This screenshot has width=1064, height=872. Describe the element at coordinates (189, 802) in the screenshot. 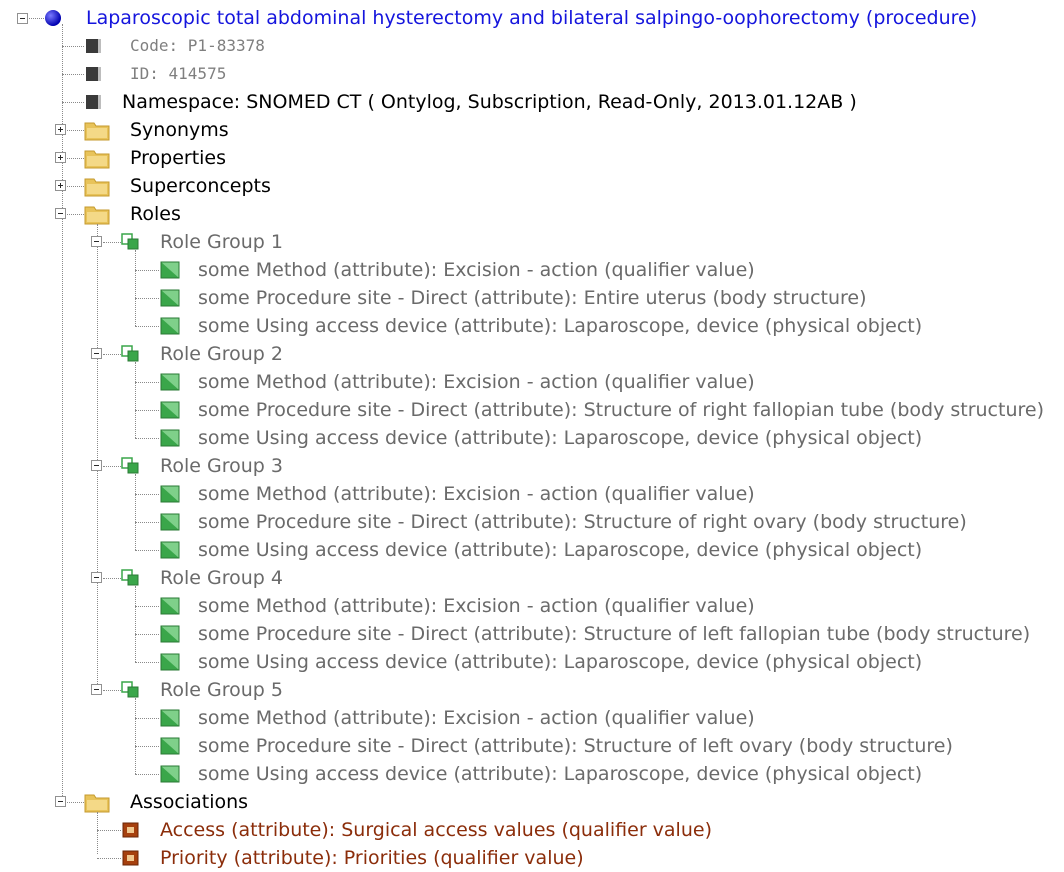

I see `folder-label: Associations` at that location.